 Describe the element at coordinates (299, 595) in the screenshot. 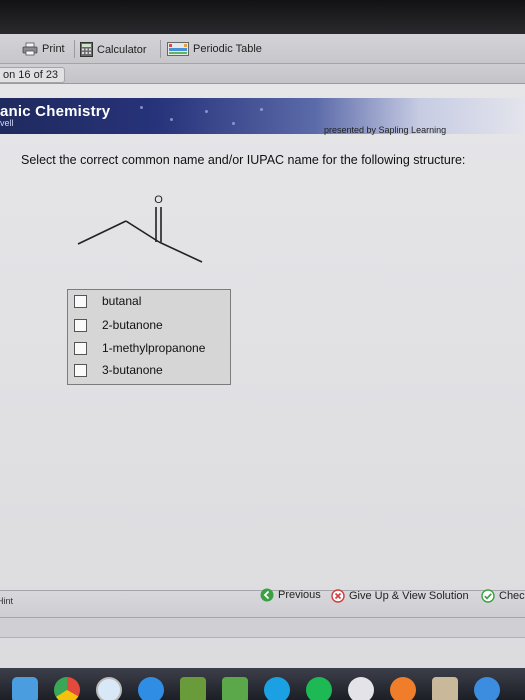

I see `previous-label: Previous` at that location.